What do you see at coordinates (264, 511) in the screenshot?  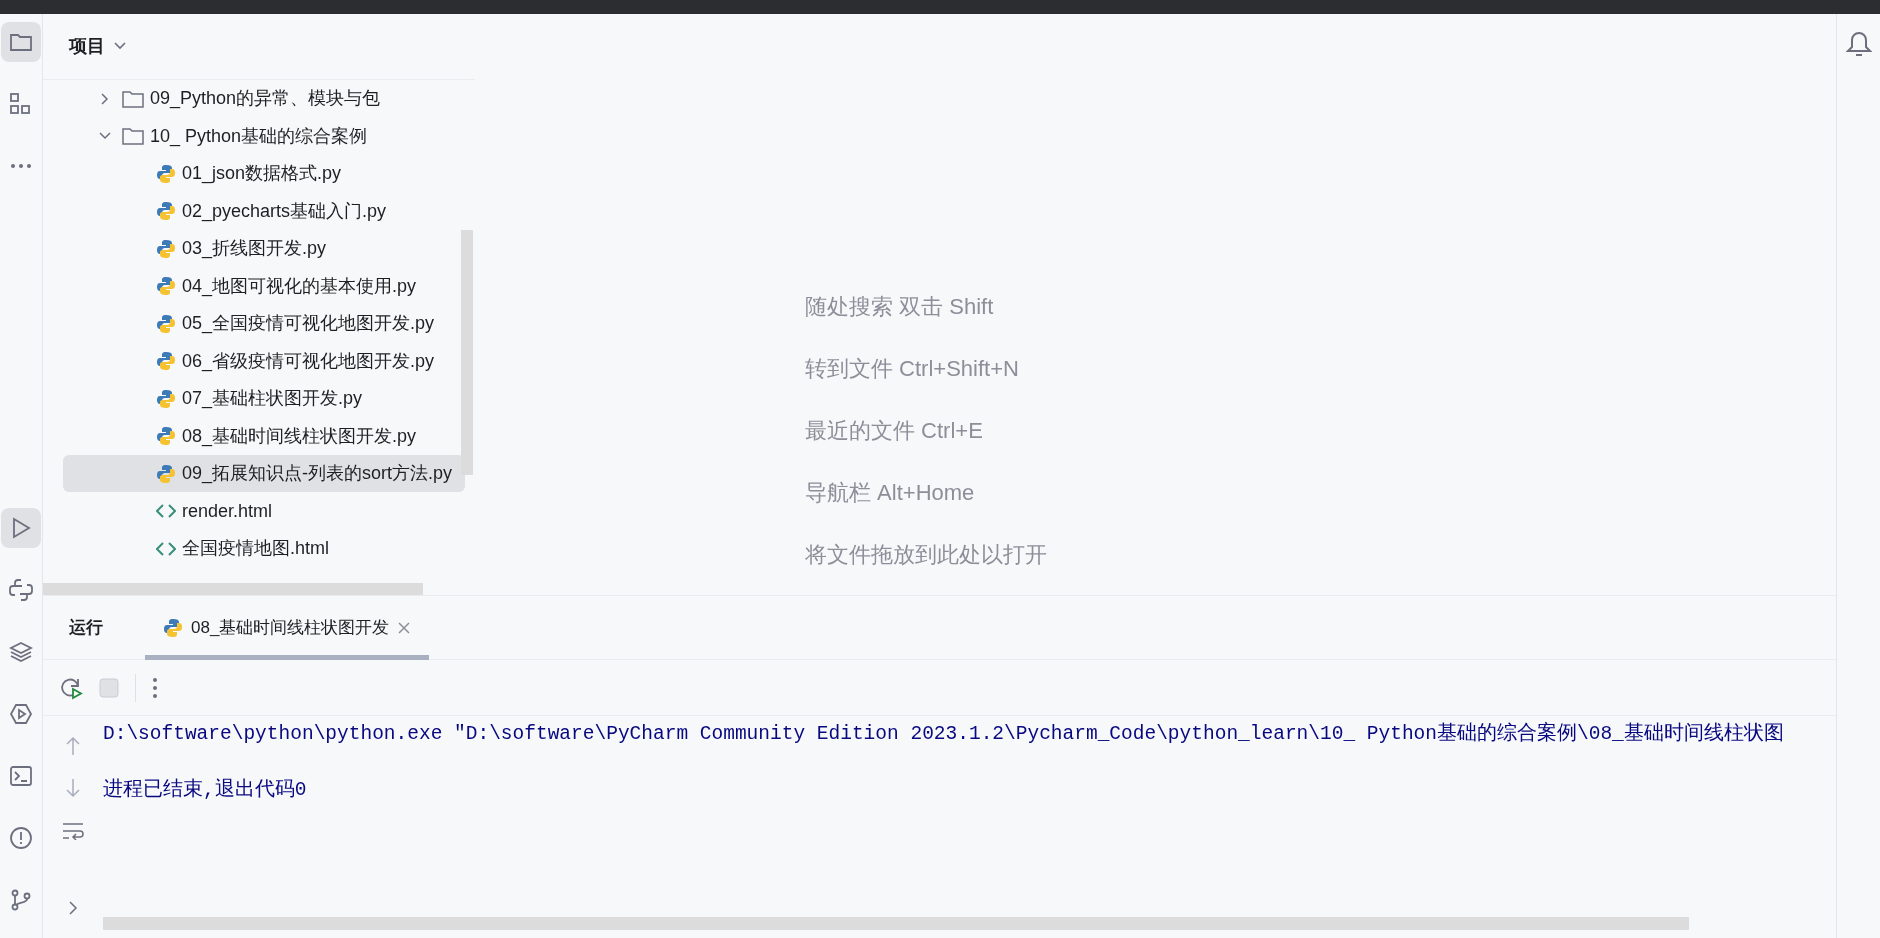 I see `file-item: render.html` at bounding box center [264, 511].